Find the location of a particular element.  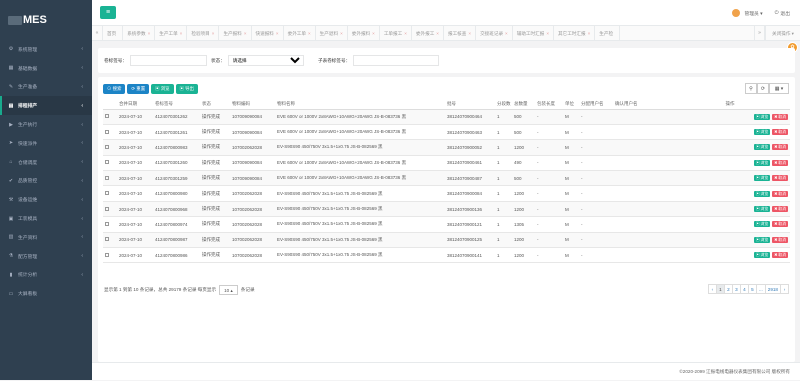

tab: 生产报料 × is located at coordinates (235, 33).